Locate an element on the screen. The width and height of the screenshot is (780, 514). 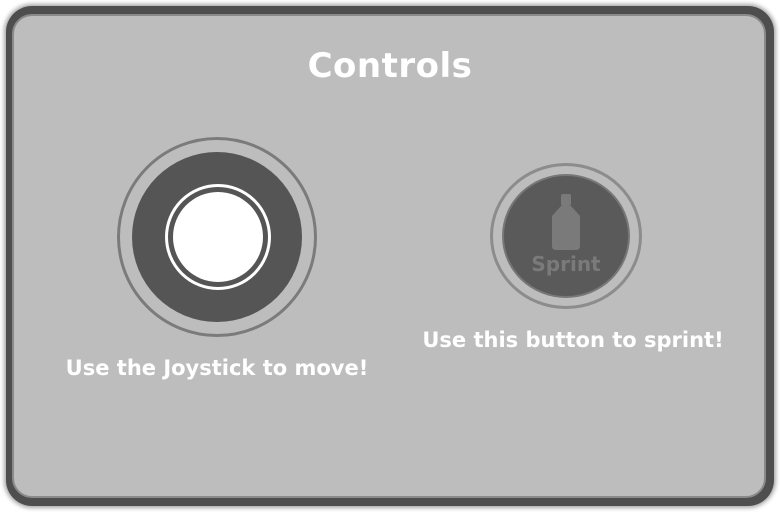
sprint-button-label: Sprint is located at coordinates (566, 264).